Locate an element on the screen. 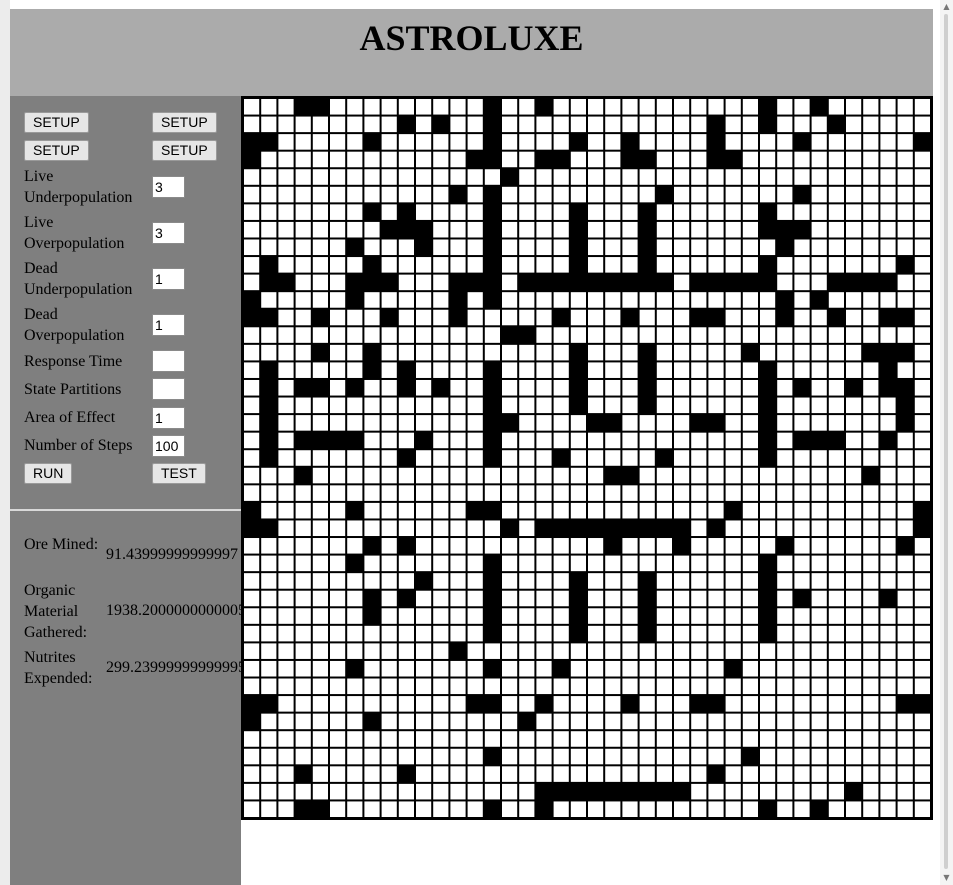 The image size is (953, 885). dead-overpopulation-input is located at coordinates (168, 325).